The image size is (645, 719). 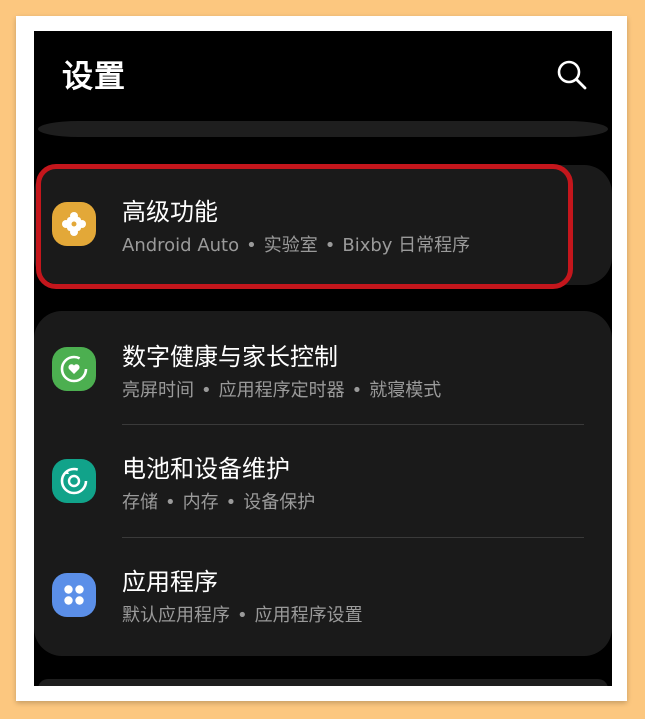 What do you see at coordinates (308, 615) in the screenshot?
I see `subtitle-part: 应用程序设置` at bounding box center [308, 615].